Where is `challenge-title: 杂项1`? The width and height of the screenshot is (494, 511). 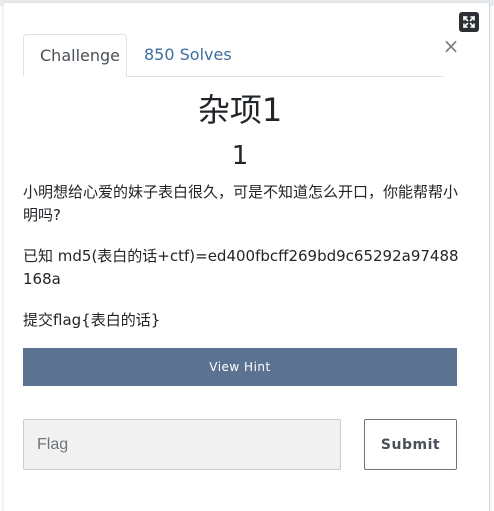
challenge-title: 杂项1 is located at coordinates (240, 110).